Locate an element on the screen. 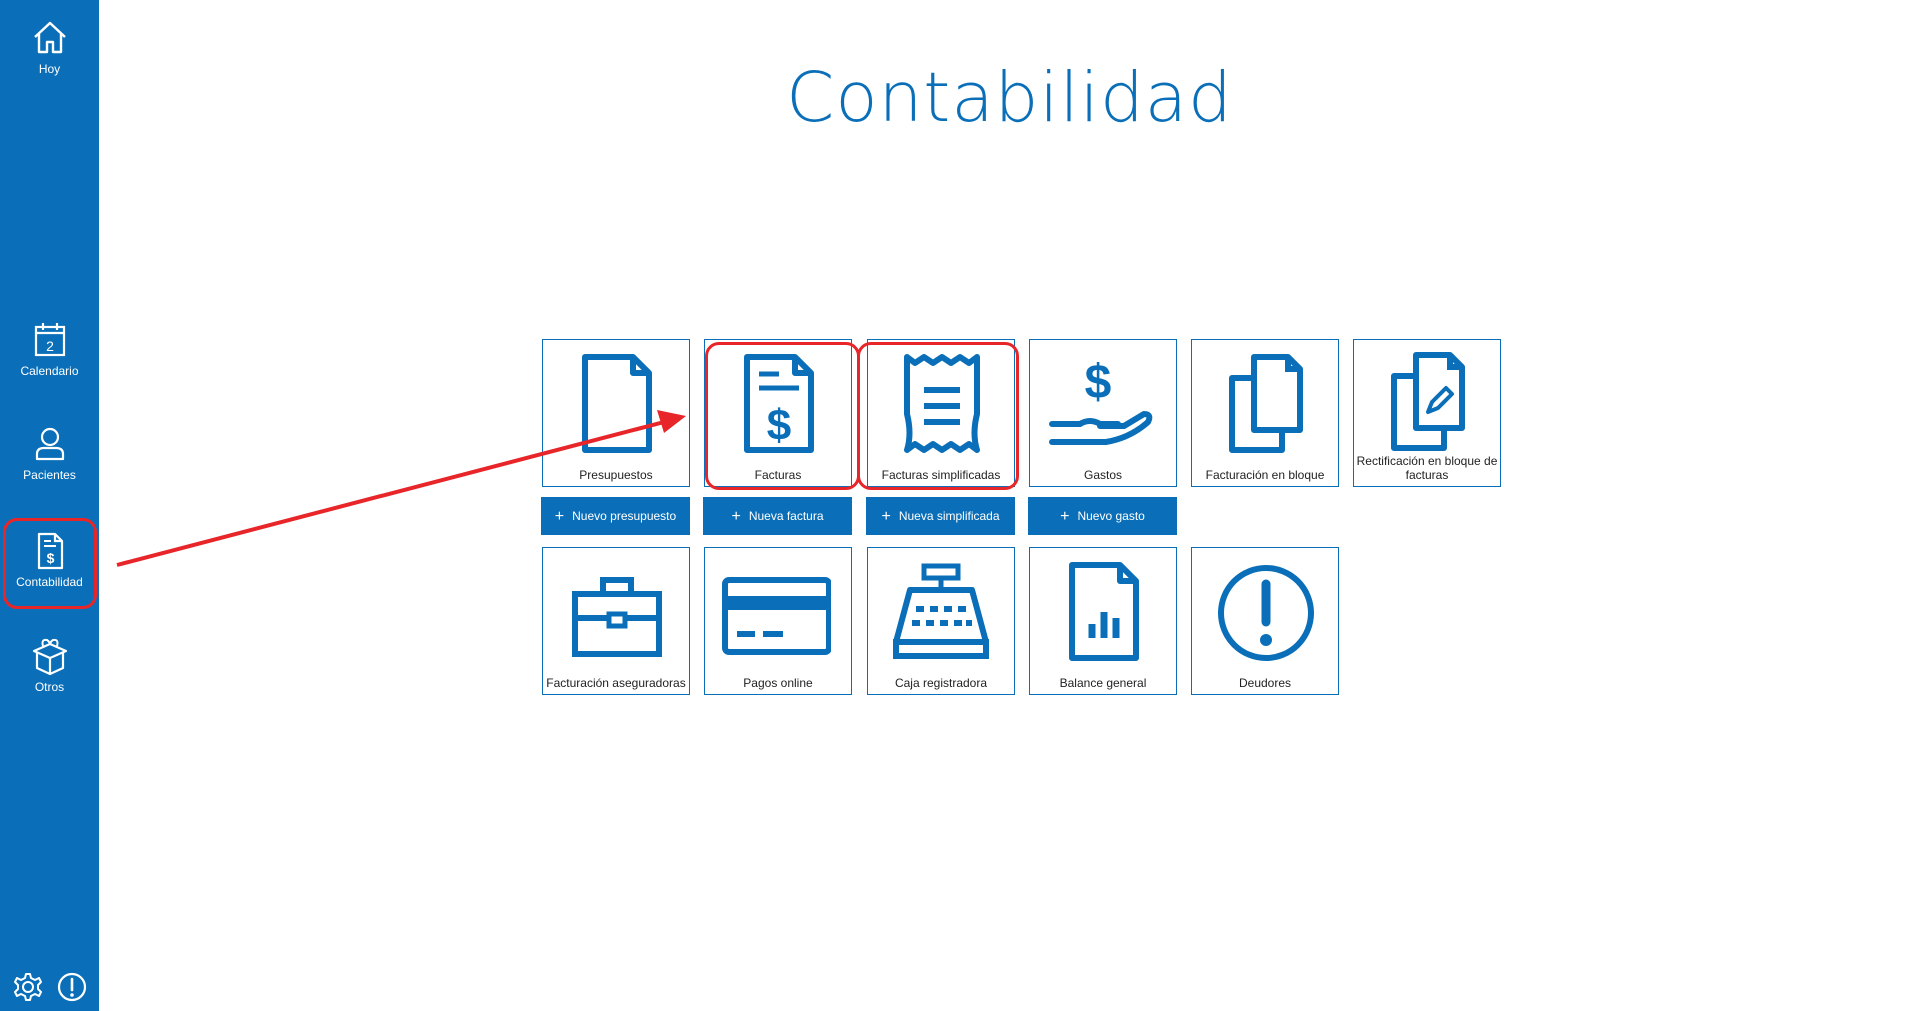 The image size is (1920, 1011). gift-box-icon is located at coordinates (49, 657).